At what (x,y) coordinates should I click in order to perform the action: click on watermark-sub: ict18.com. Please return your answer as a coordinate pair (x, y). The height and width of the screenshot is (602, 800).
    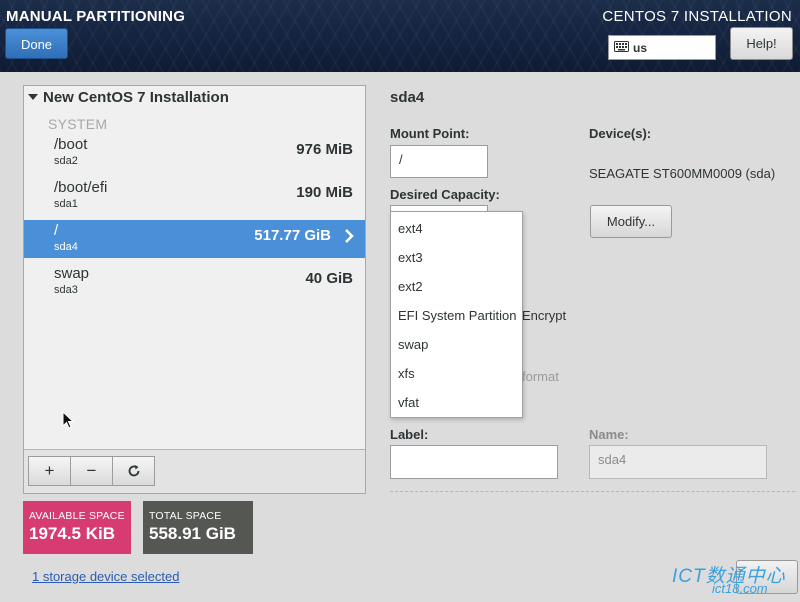
    Looking at the image, I should click on (740, 588).